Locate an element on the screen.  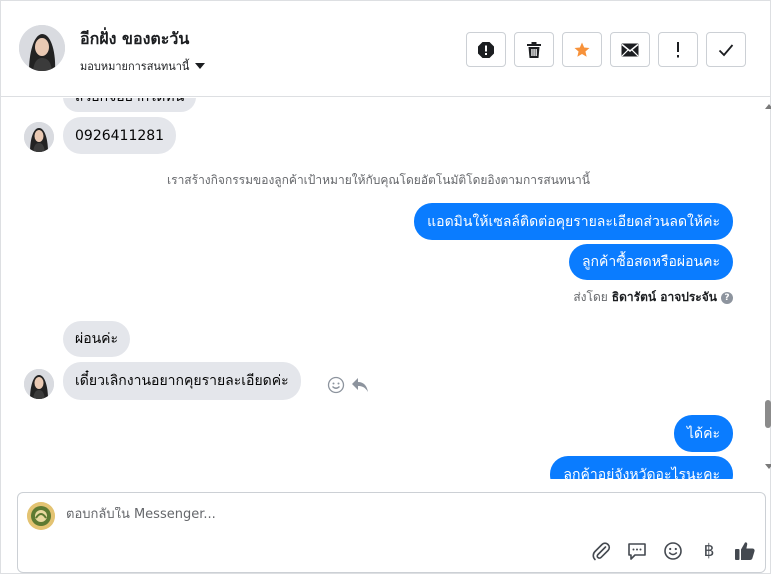
reply-composer: ฿ is located at coordinates (391, 532).